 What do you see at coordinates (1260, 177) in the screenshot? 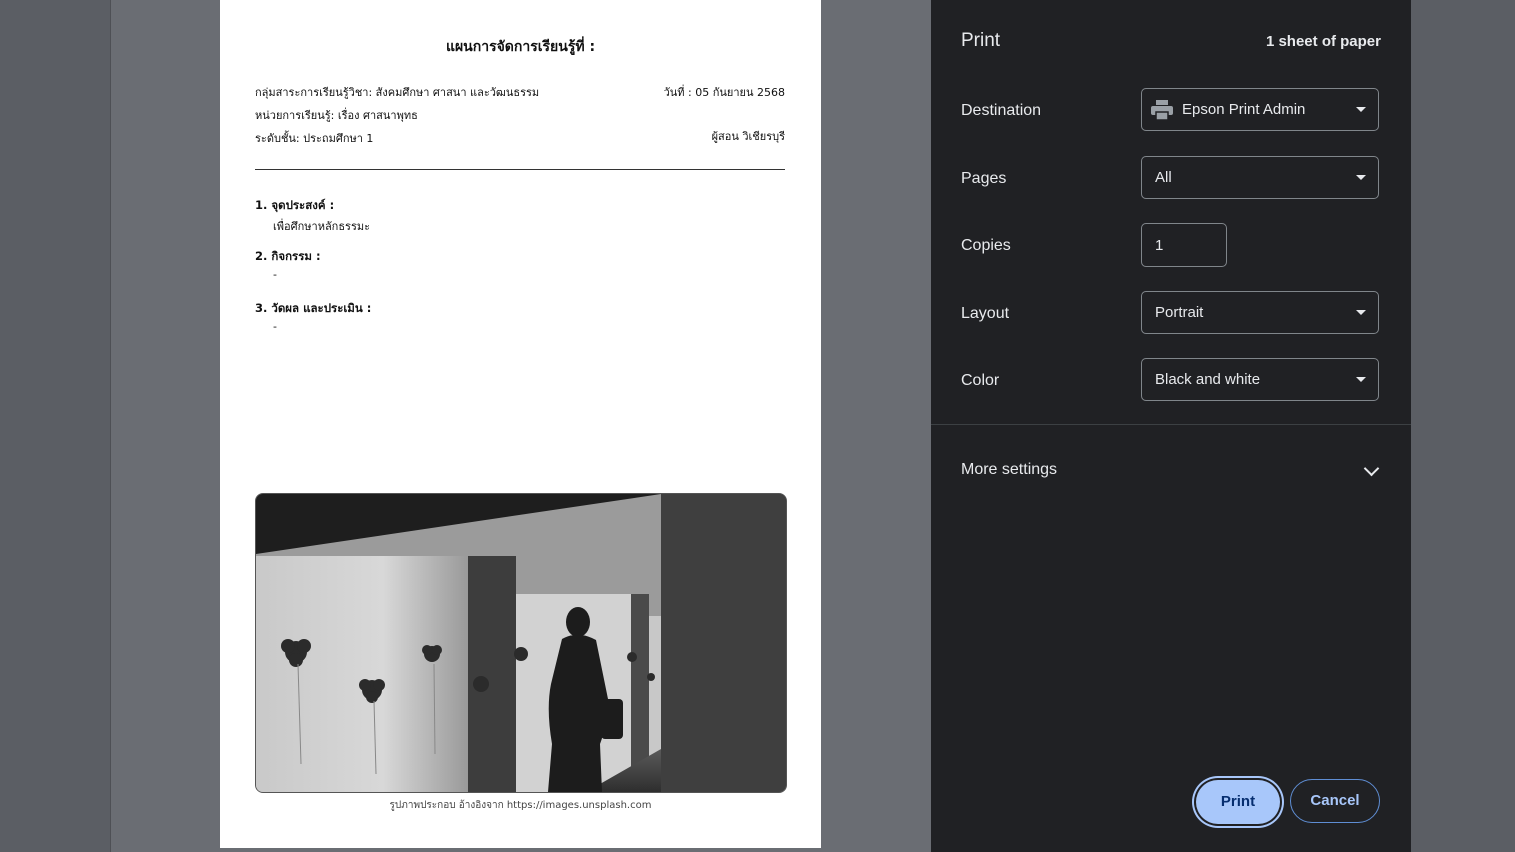
I see `pages-select: All` at bounding box center [1260, 177].